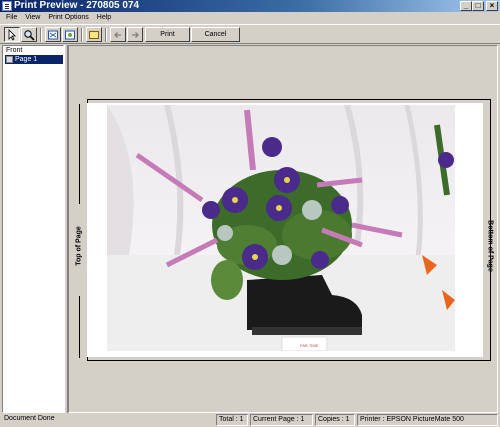 This screenshot has height=427, width=500. I want to click on title-bar: Print Preview - 270805 074 _ □ ×, so click(250, 6).